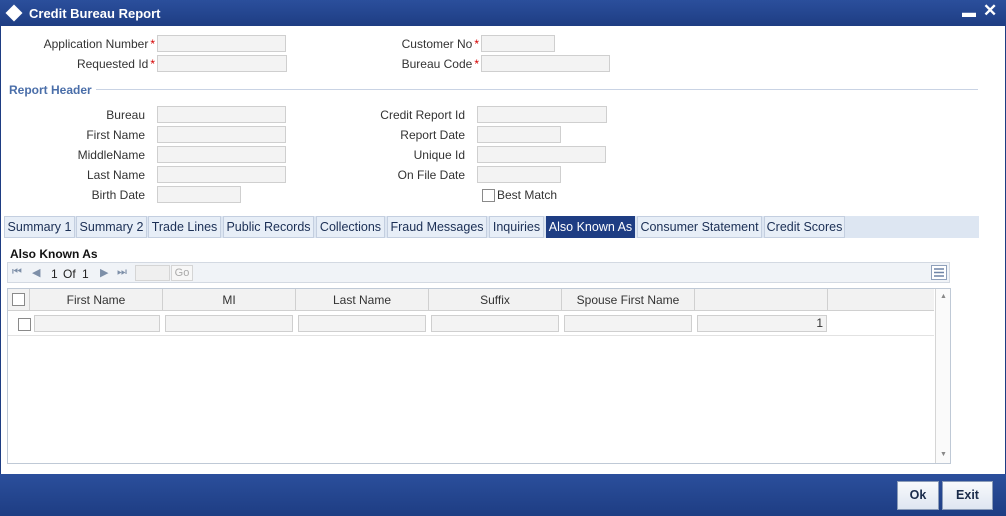 This screenshot has height=516, width=1006. Describe the element at coordinates (432, 135) in the screenshot. I see `report-date-label: Report Date` at that location.